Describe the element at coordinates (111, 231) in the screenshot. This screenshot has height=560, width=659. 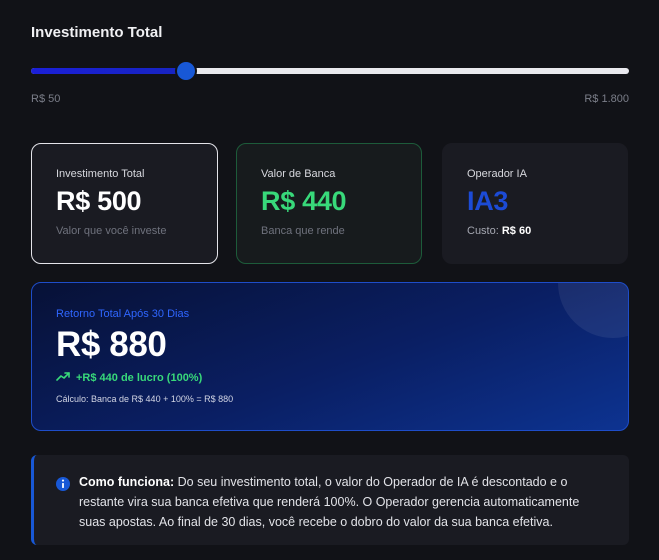
I see `investimento-total-subtitle: Valor que você investe` at that location.